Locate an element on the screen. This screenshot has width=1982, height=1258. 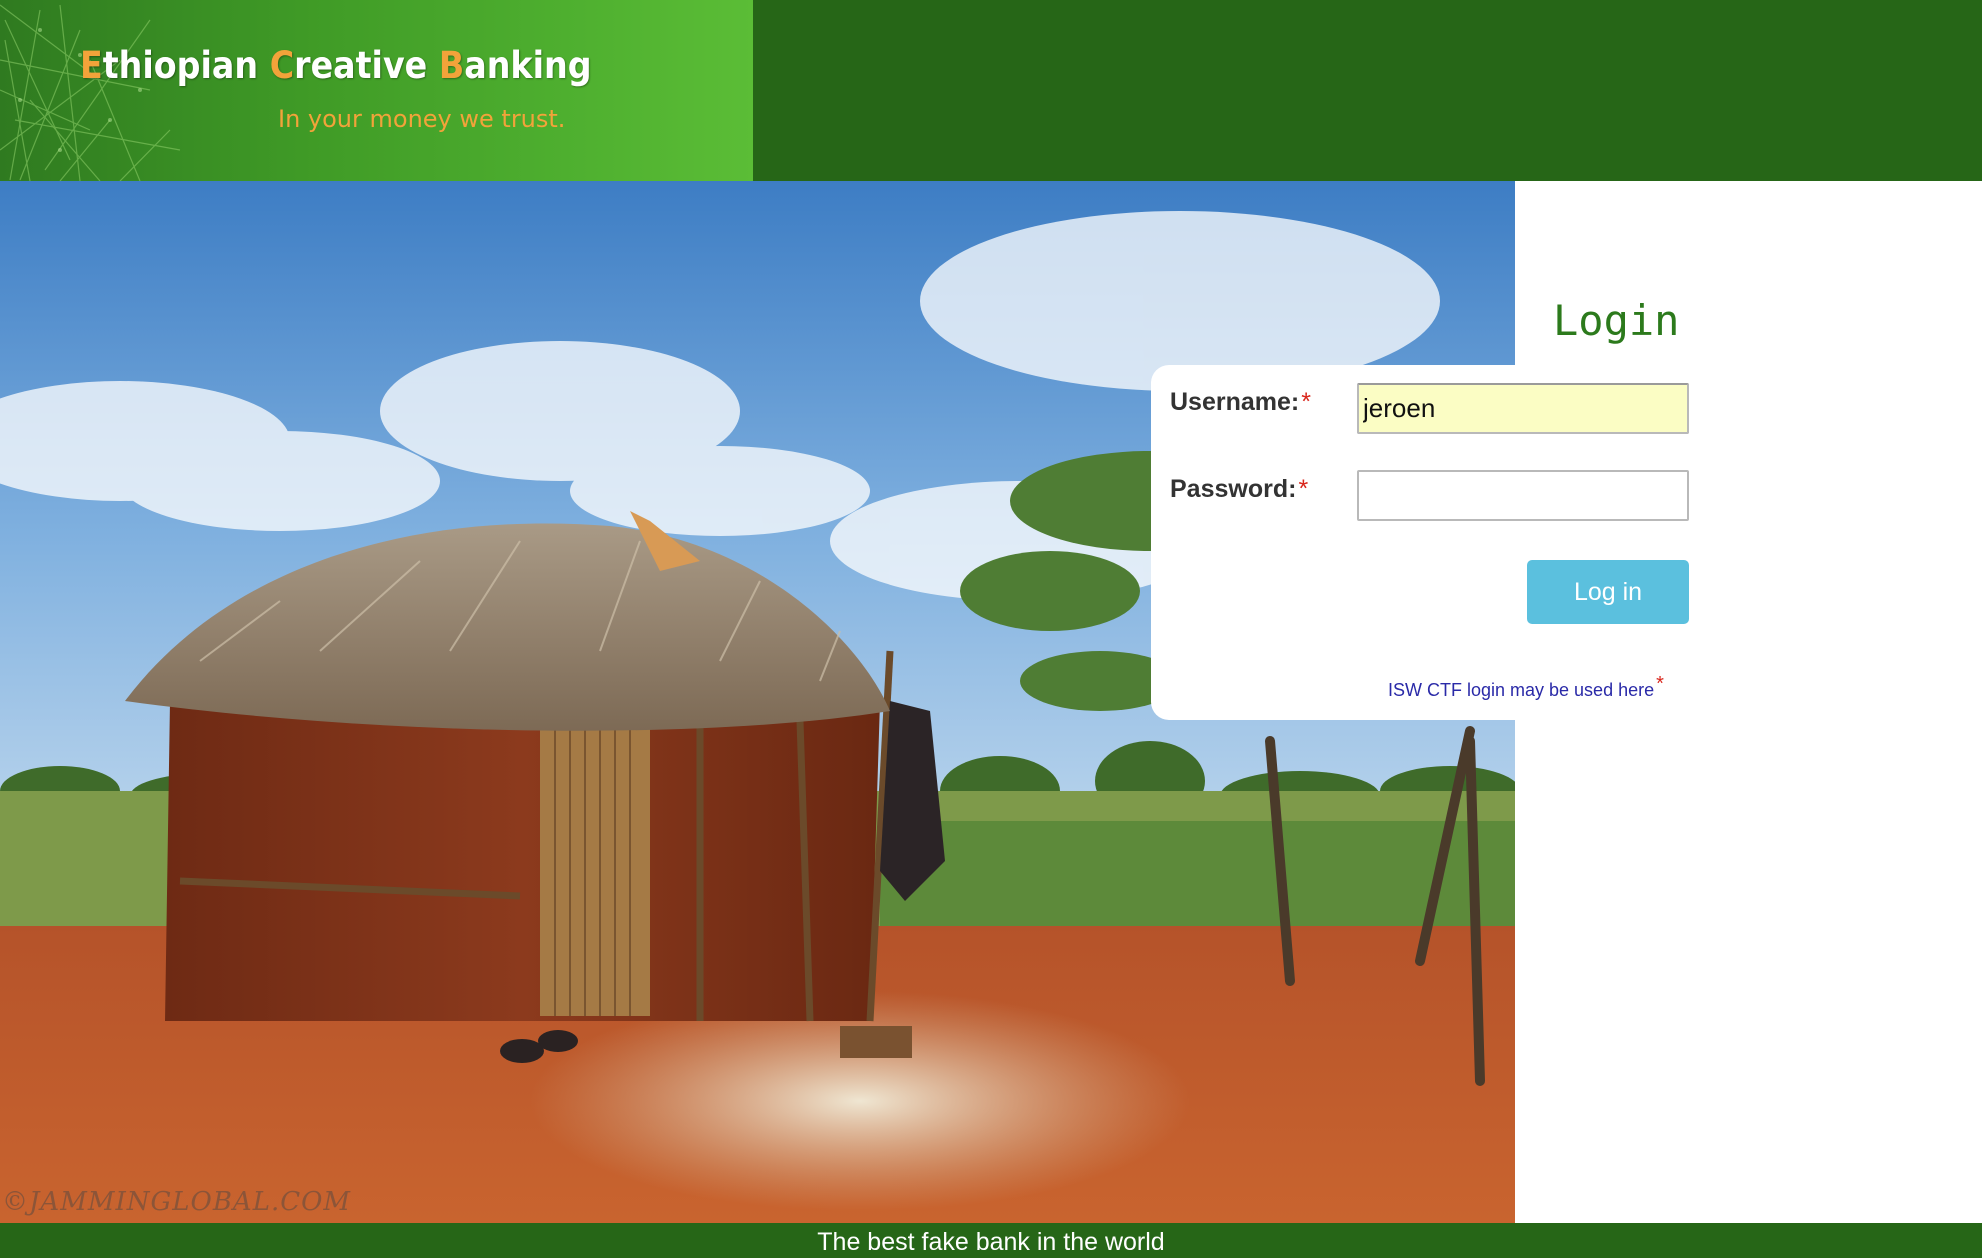
password-label: Password:* is located at coordinates (1239, 489).